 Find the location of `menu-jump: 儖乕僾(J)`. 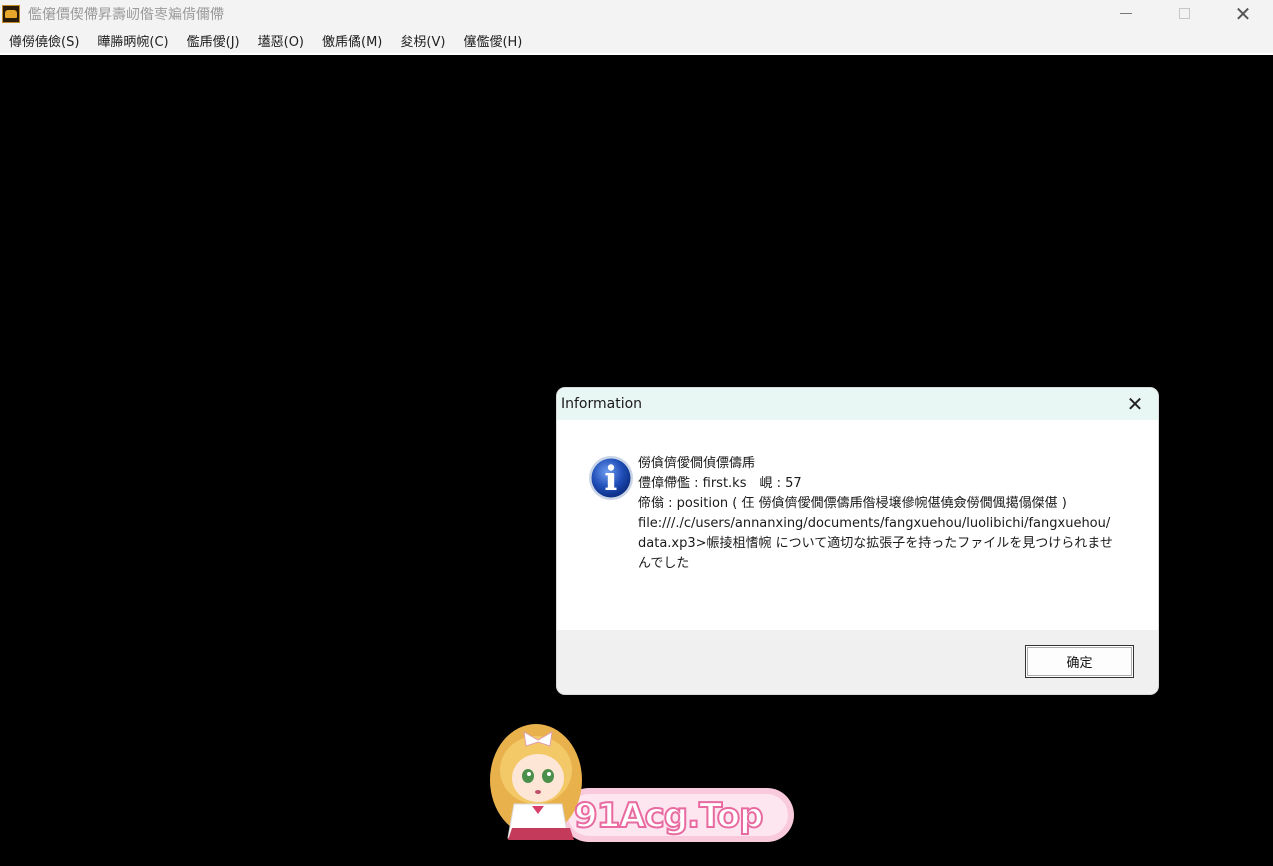

menu-jump: 儖乕僾(J) is located at coordinates (213, 40).